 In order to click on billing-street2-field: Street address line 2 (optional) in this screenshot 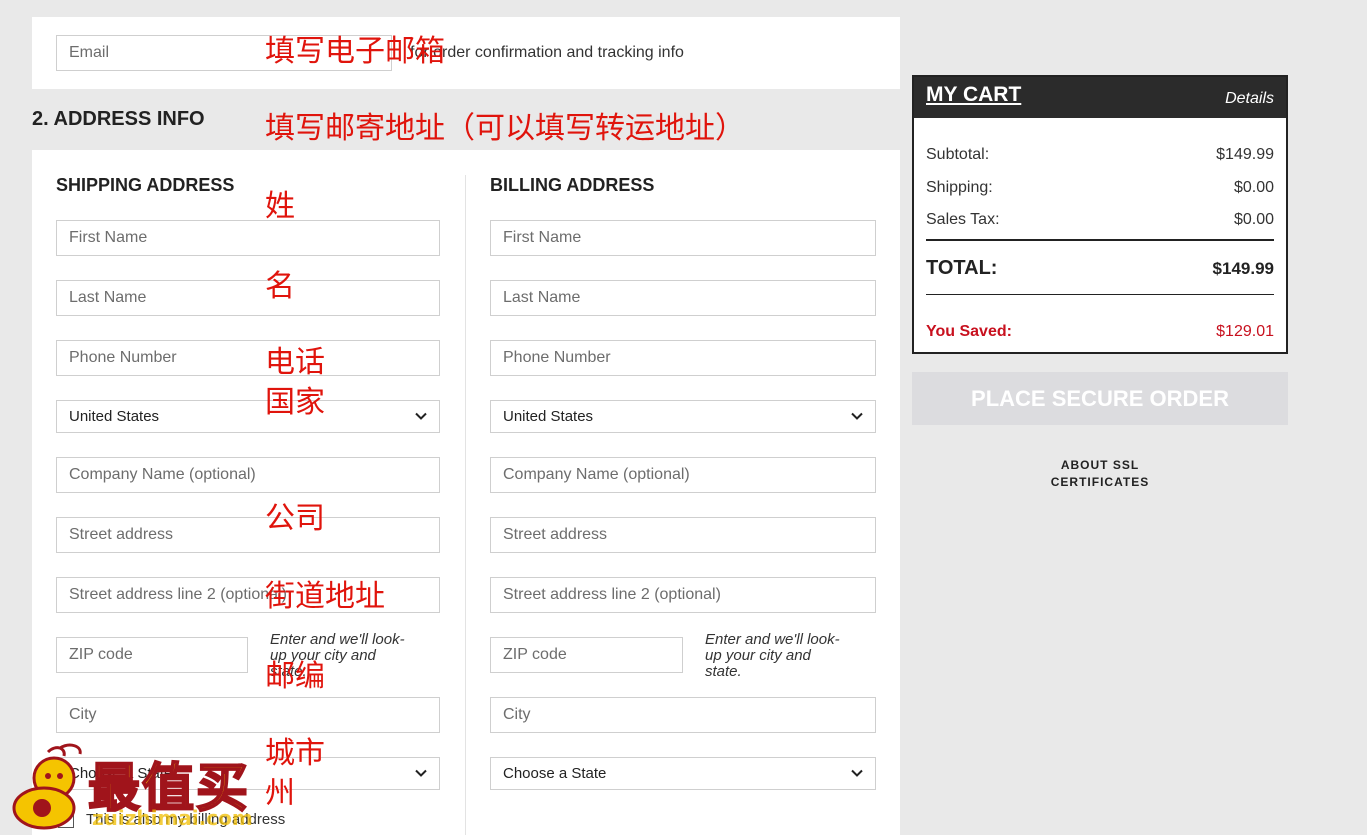, I will do `click(683, 595)`.